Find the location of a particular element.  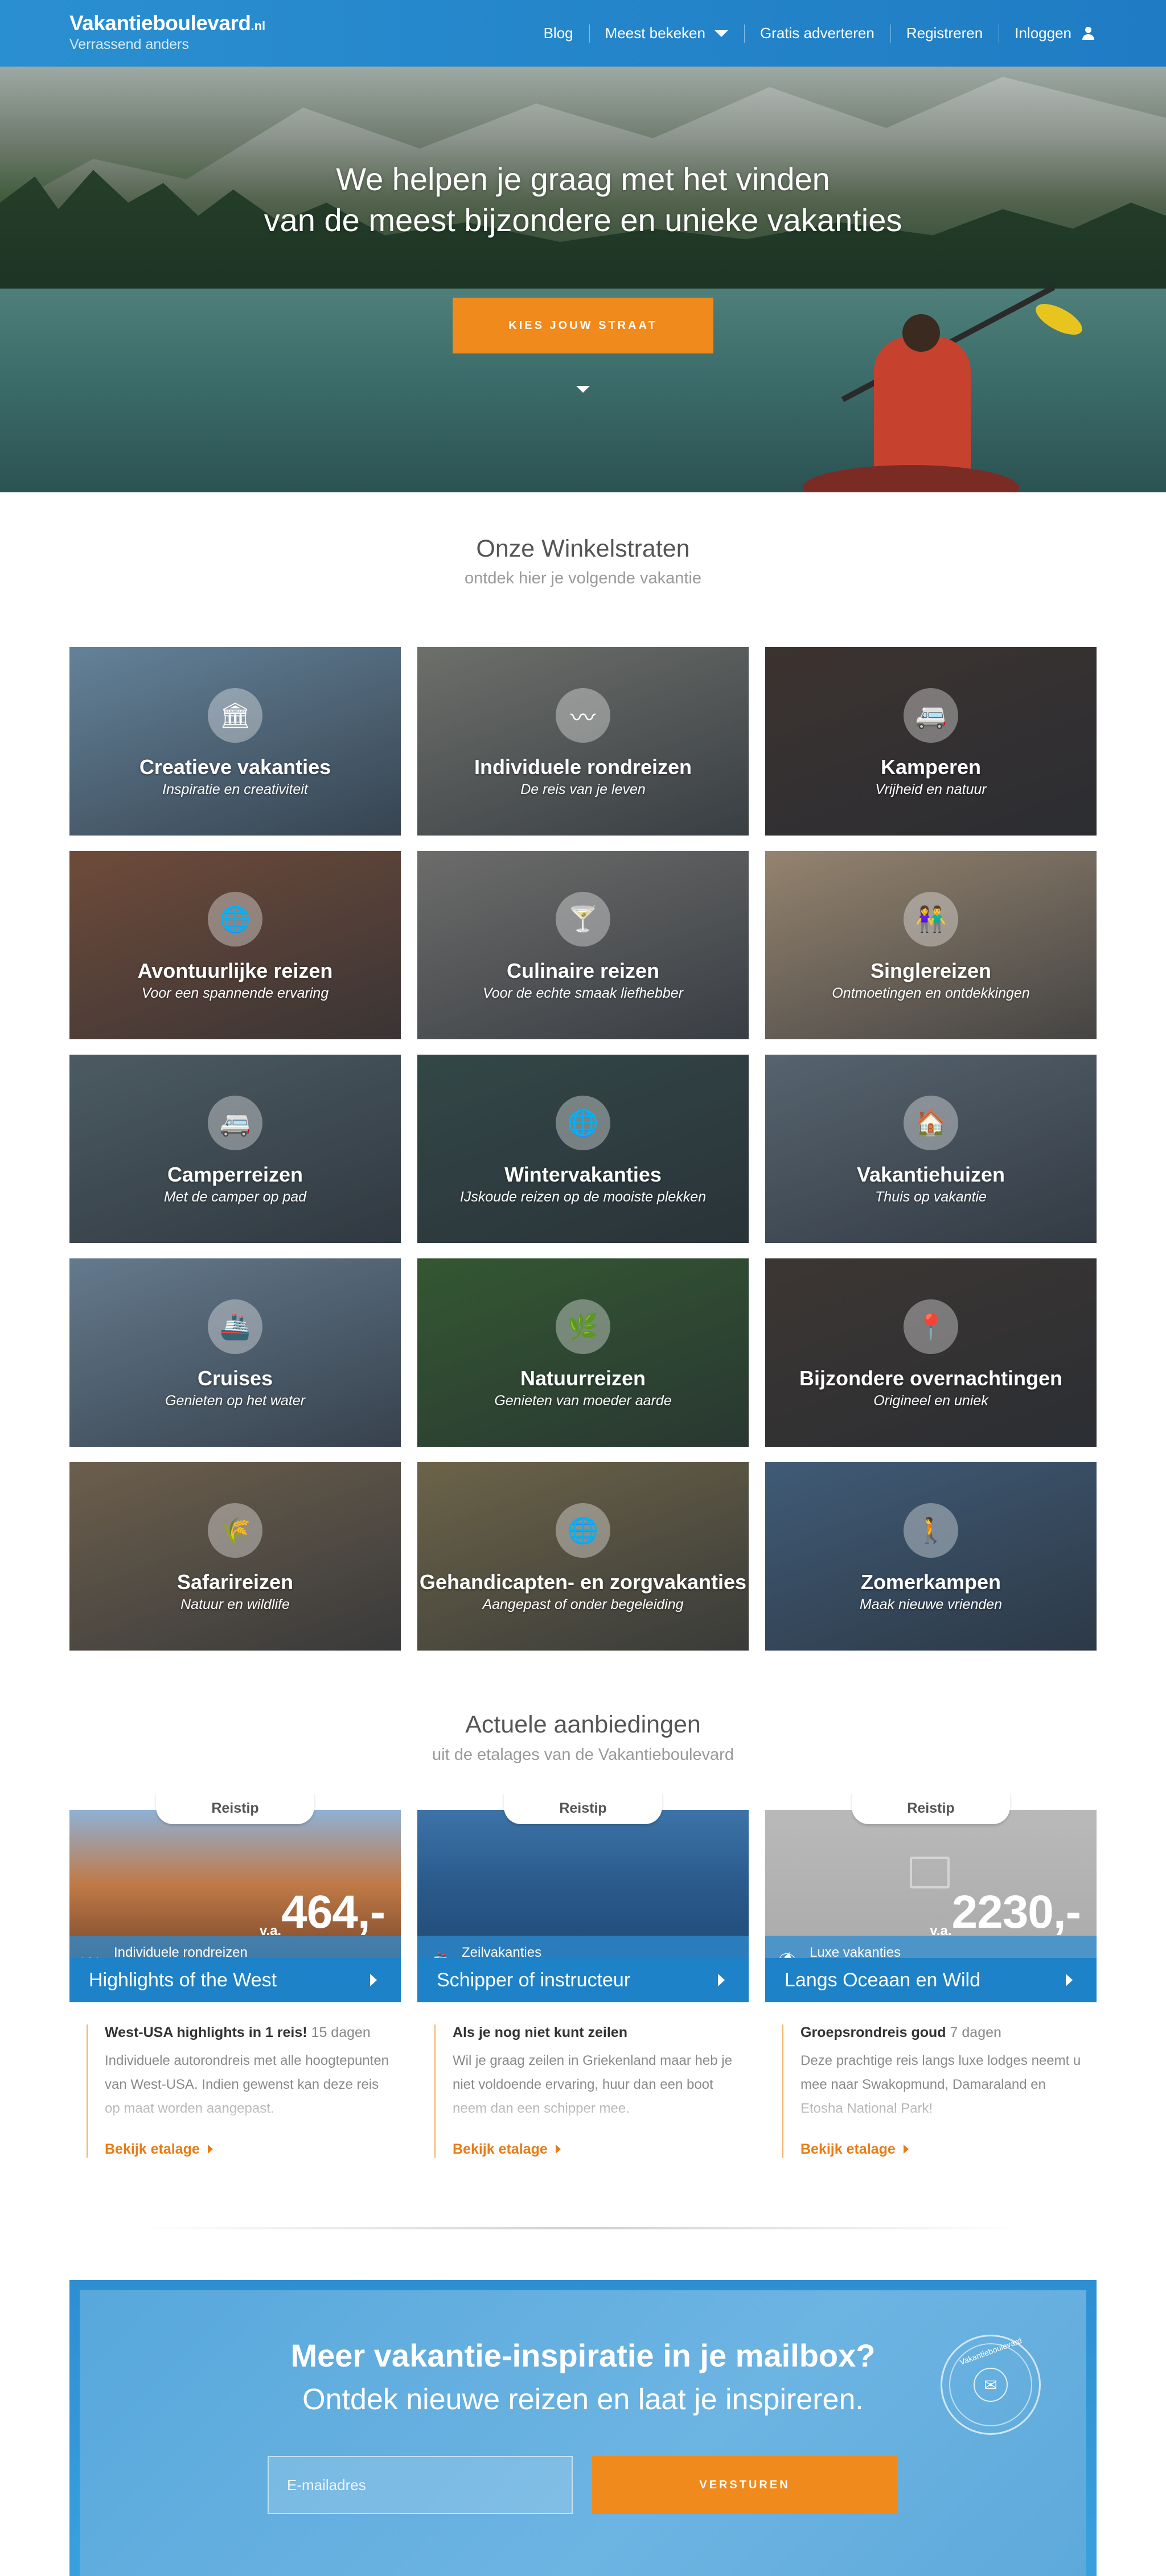

offer-lead: West-USA highlights in 1 reis! 15 dagen is located at coordinates (249, 2033).